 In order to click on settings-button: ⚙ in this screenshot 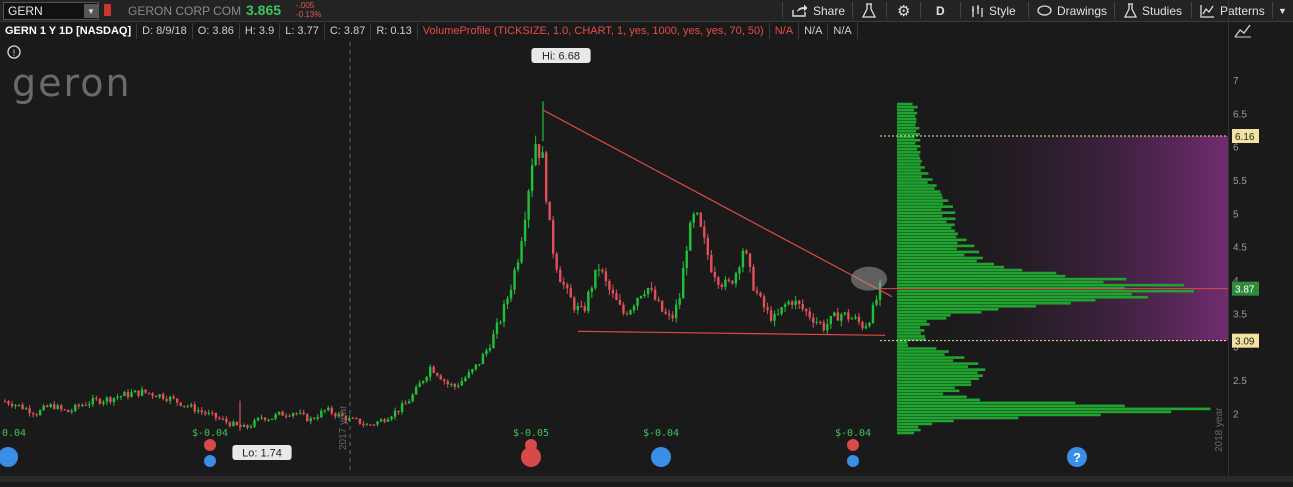, I will do `click(903, 10)`.